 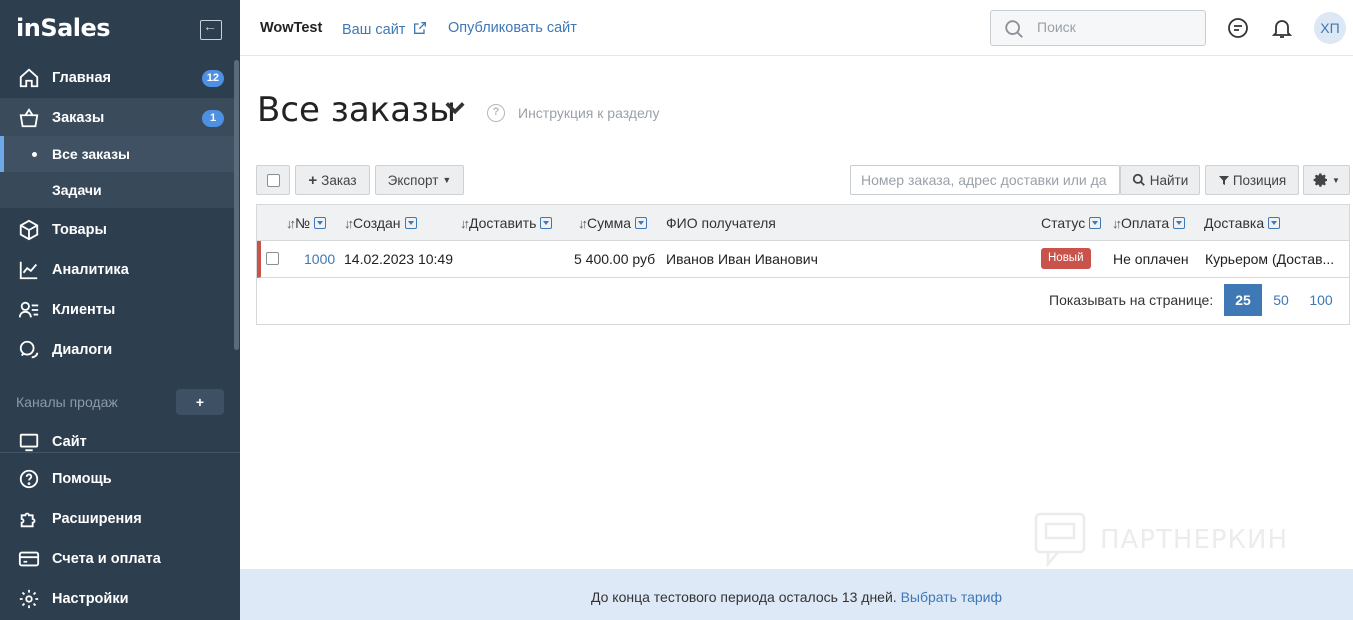 What do you see at coordinates (90, 270) in the screenshot?
I see `sidebar-item-label: Аналитика` at bounding box center [90, 270].